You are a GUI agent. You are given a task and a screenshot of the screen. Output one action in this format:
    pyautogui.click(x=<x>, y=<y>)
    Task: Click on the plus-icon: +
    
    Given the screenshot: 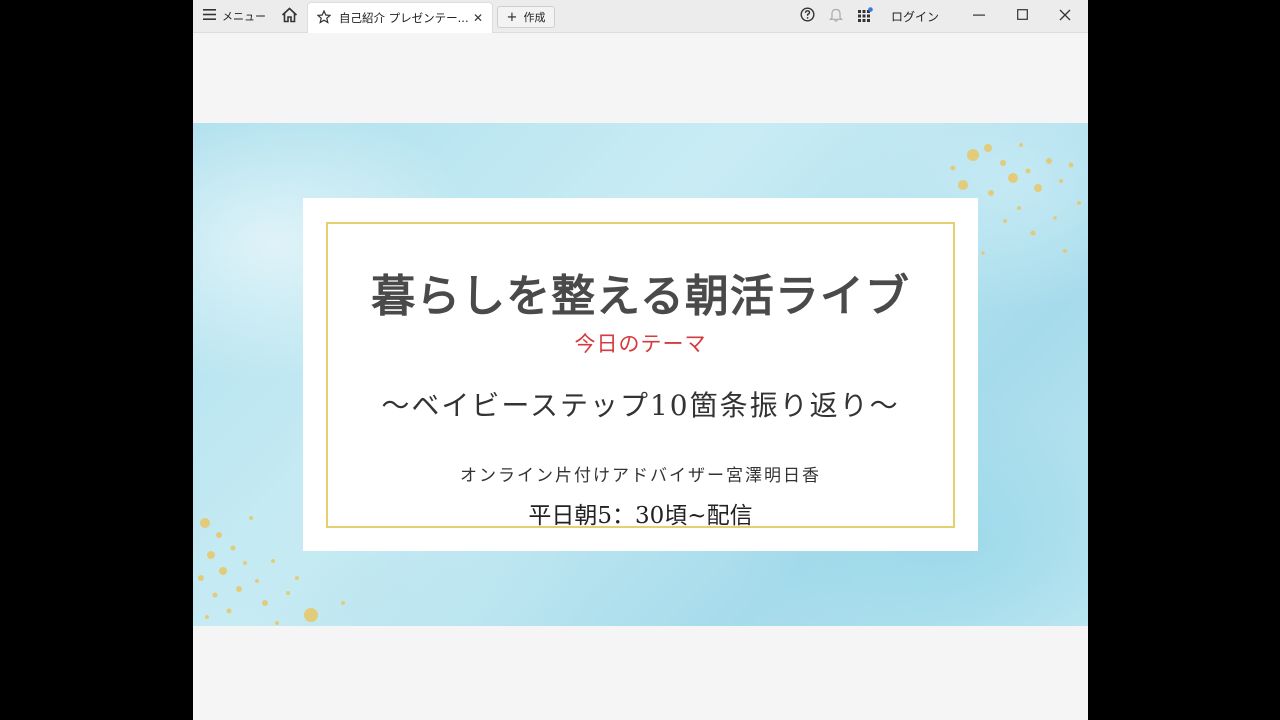 What is the action you would take?
    pyautogui.click(x=512, y=17)
    